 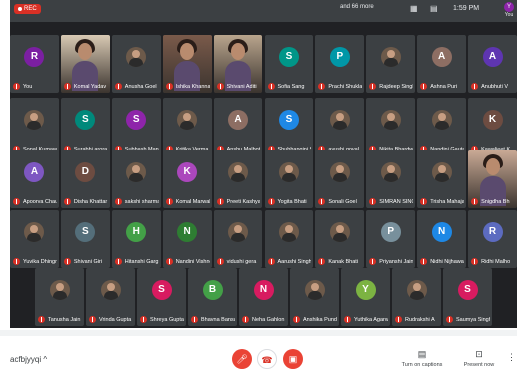 What do you see at coordinates (110, 297) in the screenshot?
I see `participant-tile: Vrinda Gupta` at bounding box center [110, 297].